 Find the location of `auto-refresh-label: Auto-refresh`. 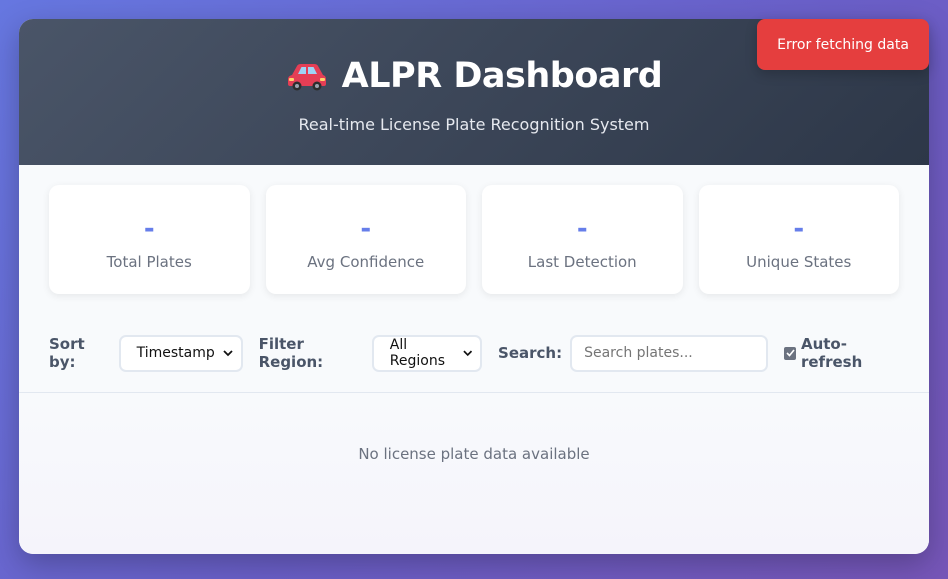

auto-refresh-label: Auto-refresh is located at coordinates (831, 353).